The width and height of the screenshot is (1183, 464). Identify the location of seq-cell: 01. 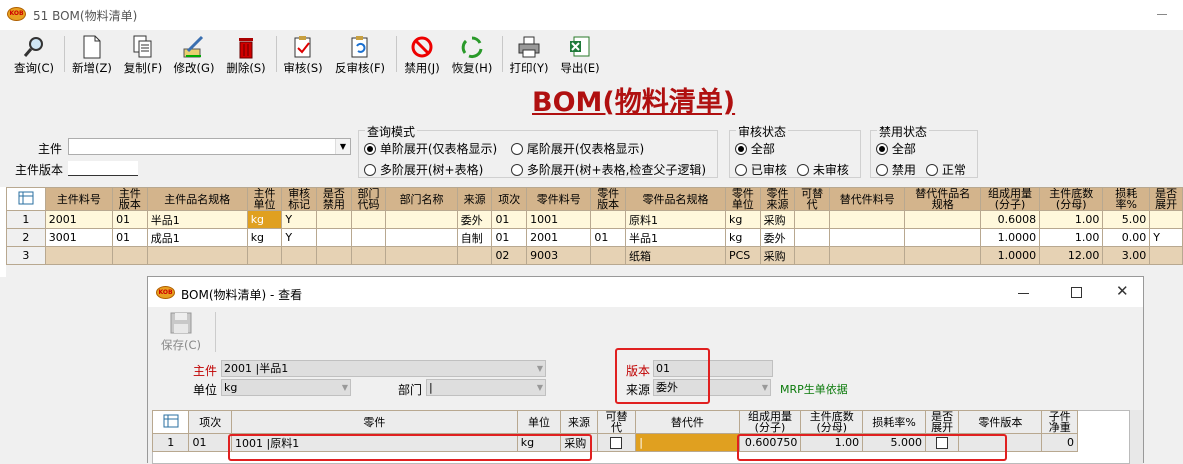
(210, 442).